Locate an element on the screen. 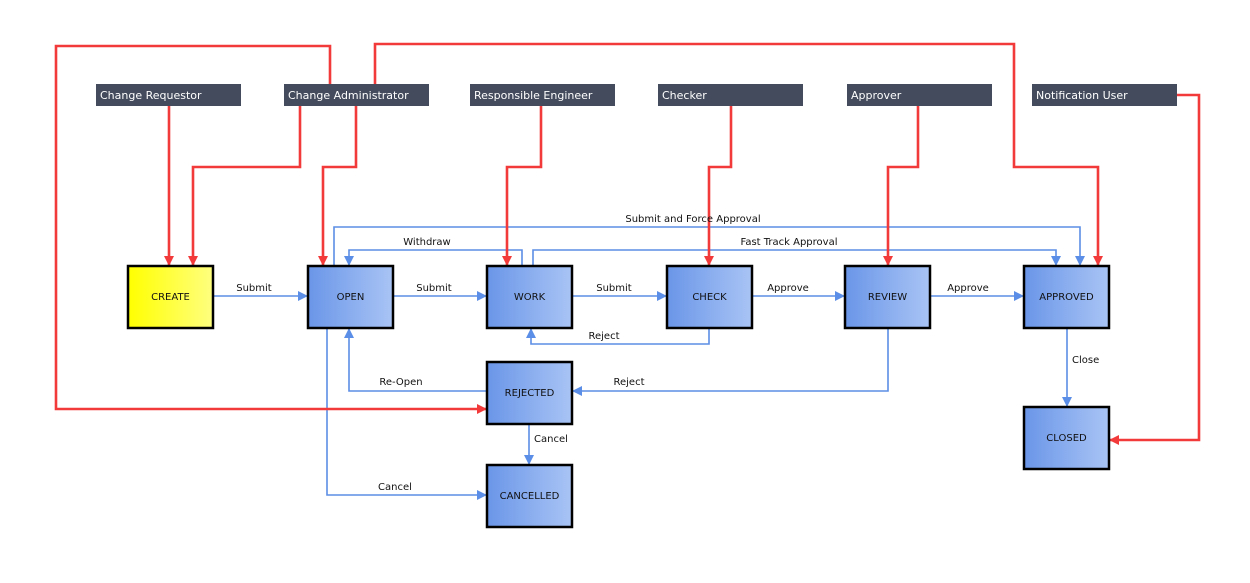  role-label: Change Administrator is located at coordinates (348, 95).